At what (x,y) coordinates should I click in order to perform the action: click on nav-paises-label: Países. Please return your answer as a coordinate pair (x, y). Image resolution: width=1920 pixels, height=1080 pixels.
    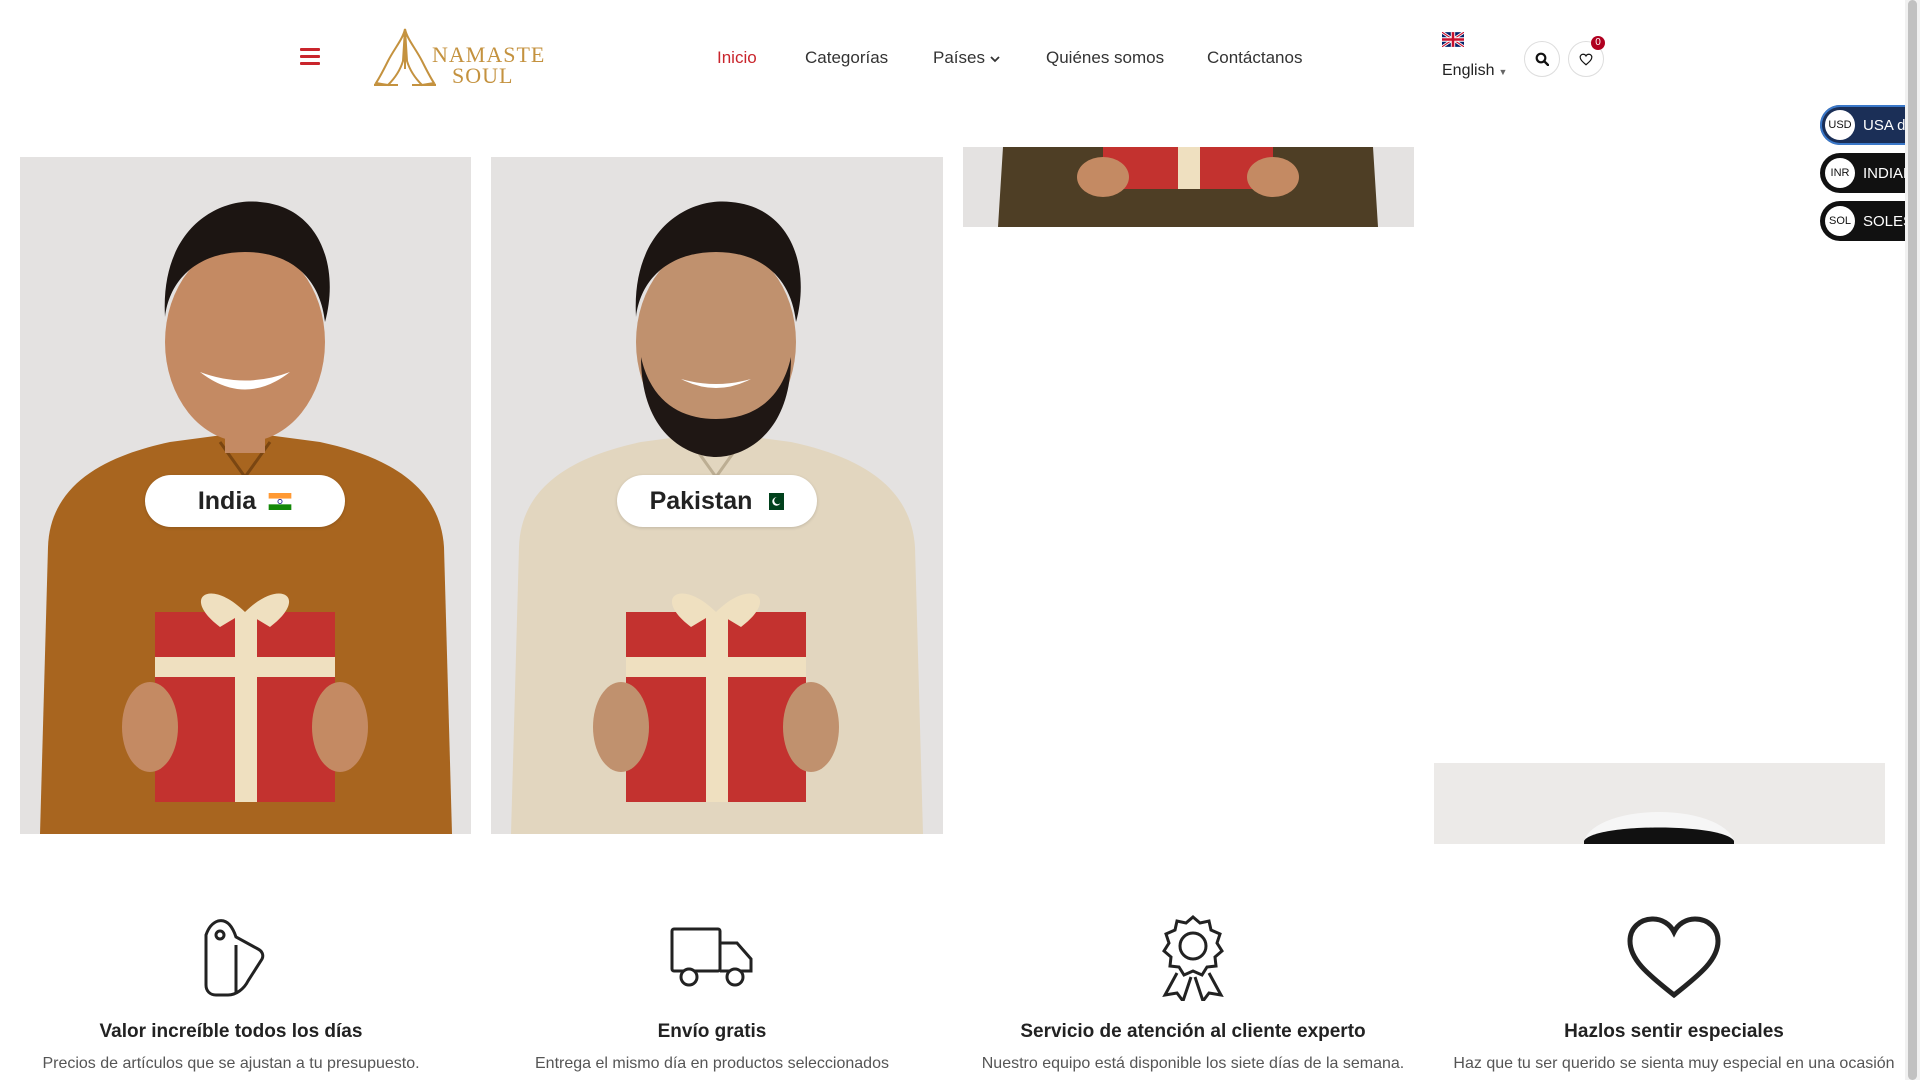
    Looking at the image, I should click on (959, 57).